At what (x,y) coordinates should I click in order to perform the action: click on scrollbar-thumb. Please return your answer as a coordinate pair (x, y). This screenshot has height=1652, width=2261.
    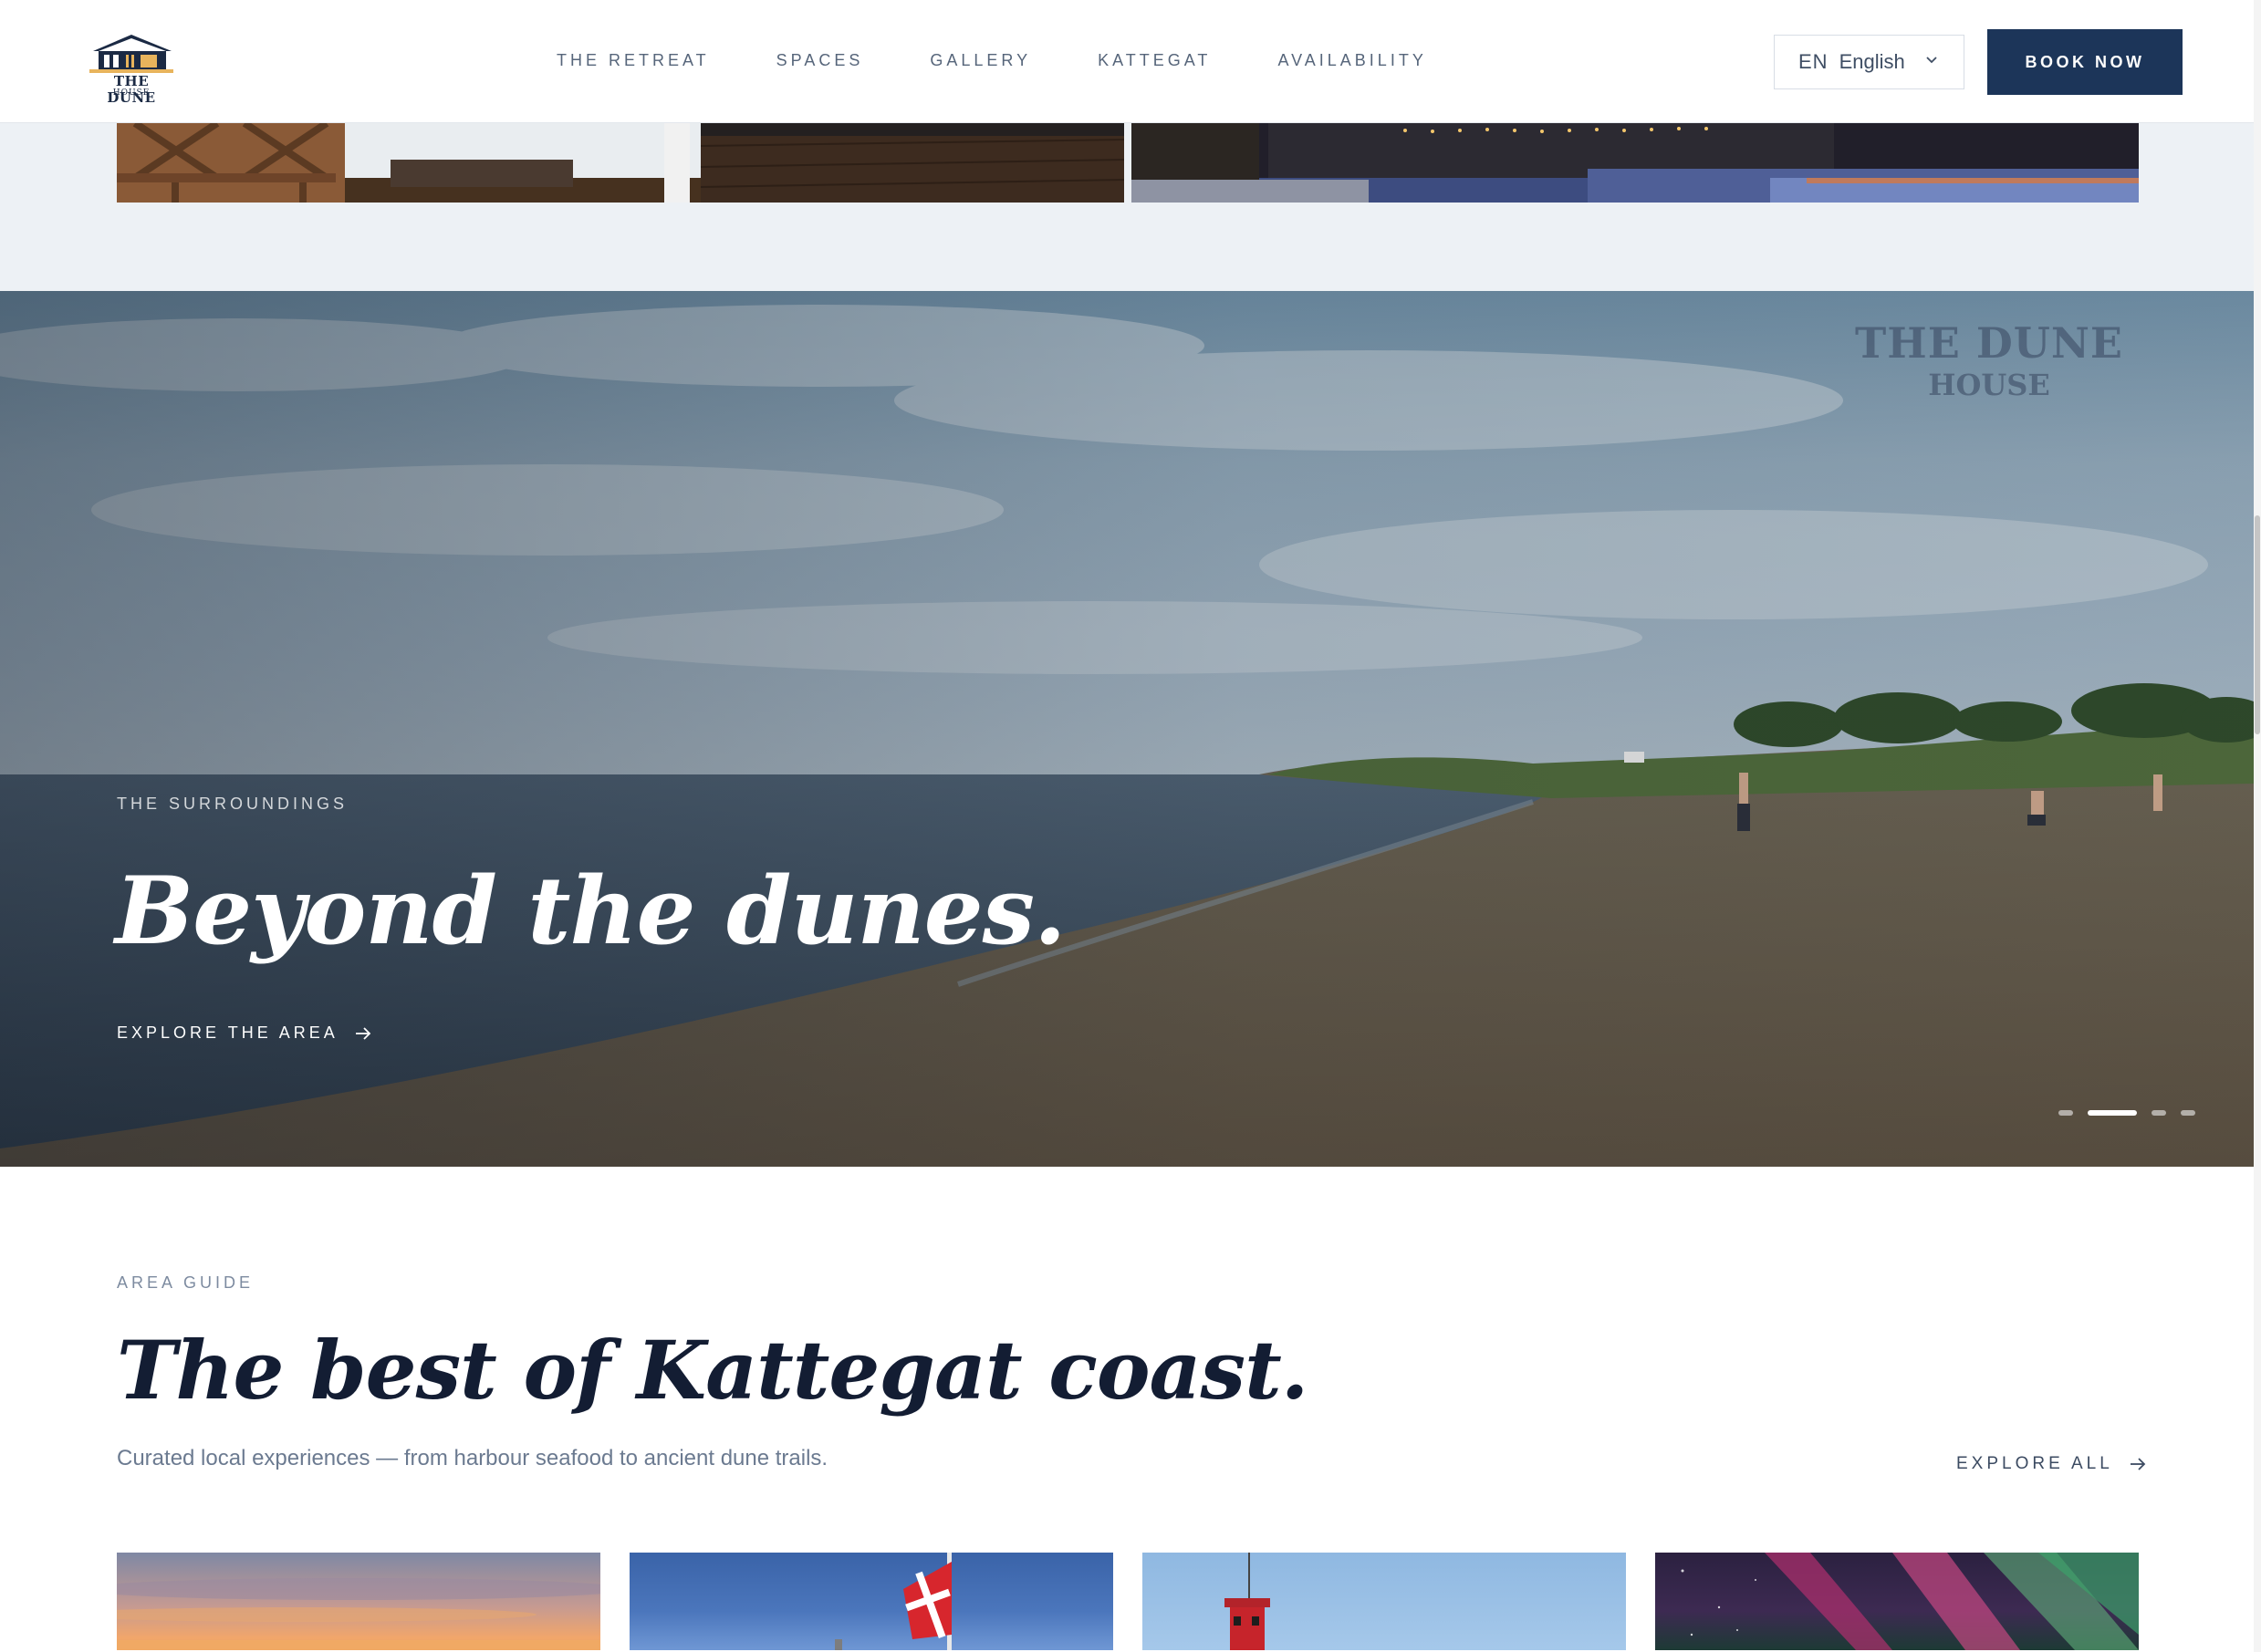
    Looking at the image, I should click on (2257, 624).